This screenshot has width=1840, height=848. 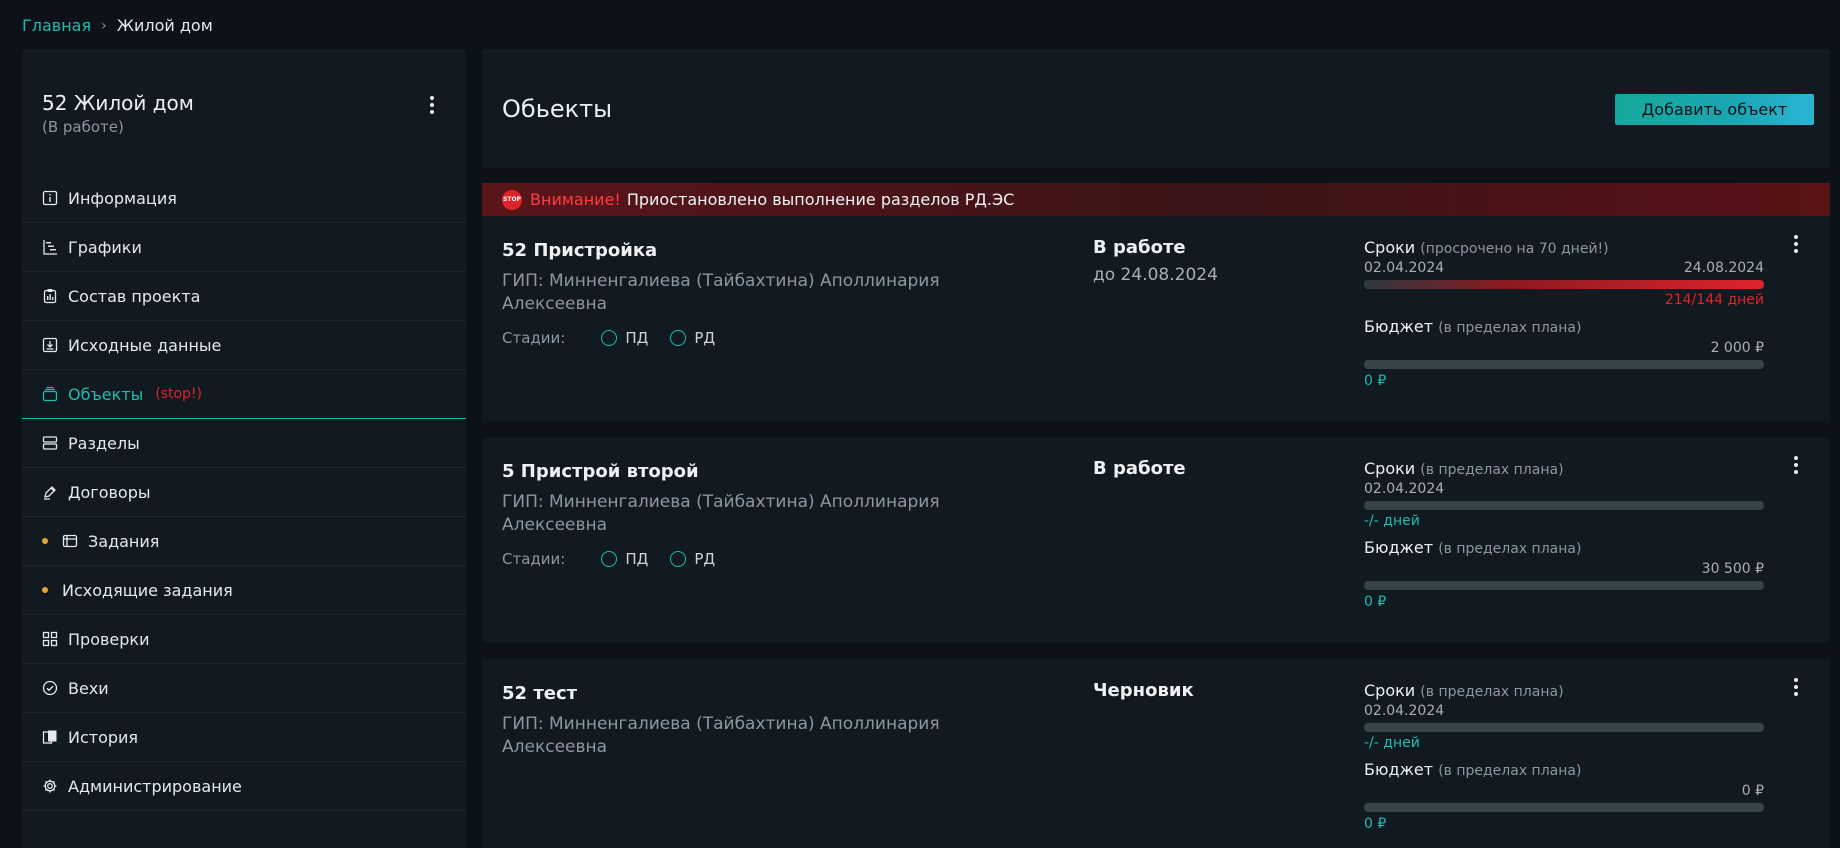 What do you see at coordinates (56, 25) in the screenshot?
I see `breadcrumb-home-link: Главная` at bounding box center [56, 25].